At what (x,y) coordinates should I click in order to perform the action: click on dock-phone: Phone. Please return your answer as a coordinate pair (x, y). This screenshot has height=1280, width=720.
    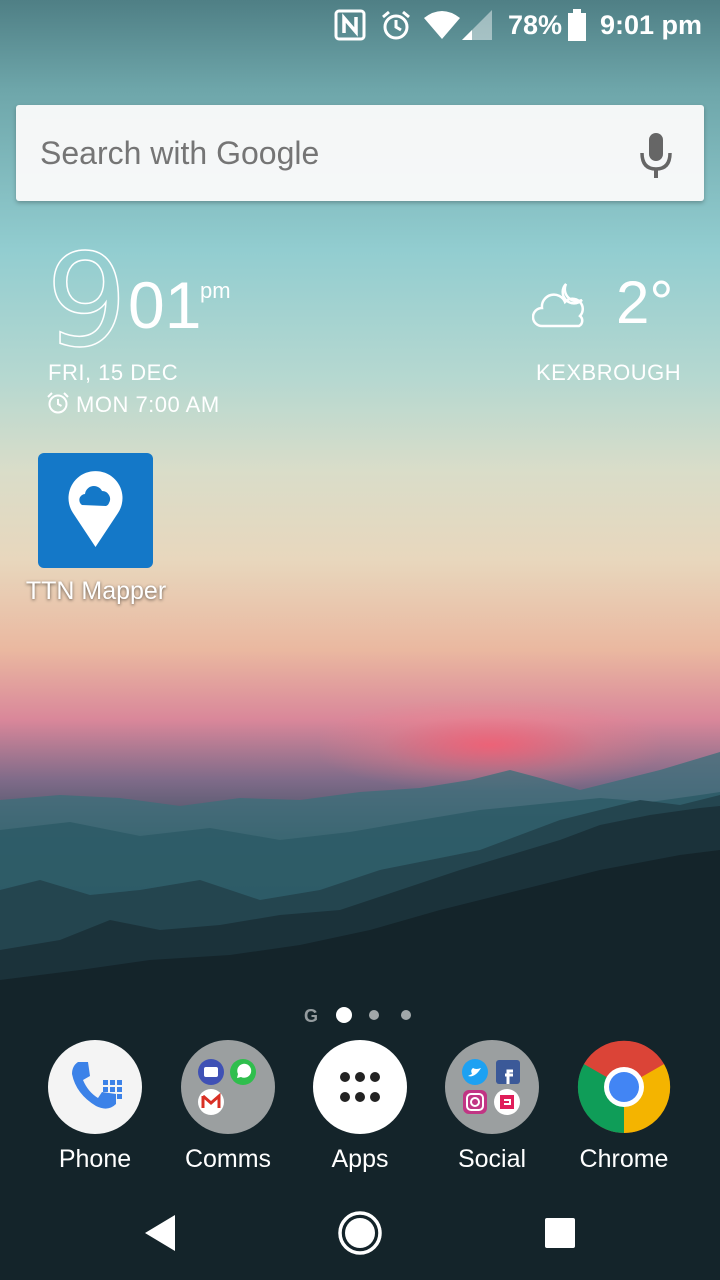
    Looking at the image, I should click on (95, 1110).